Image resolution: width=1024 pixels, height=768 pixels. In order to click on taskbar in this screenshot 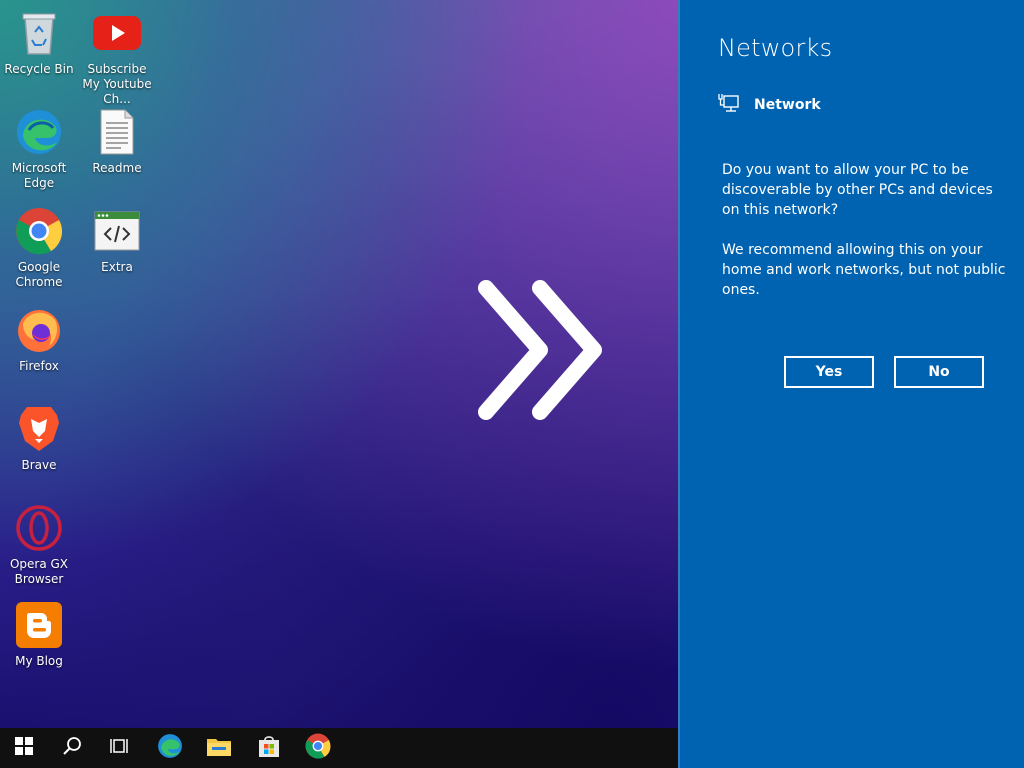, I will do `click(340, 748)`.